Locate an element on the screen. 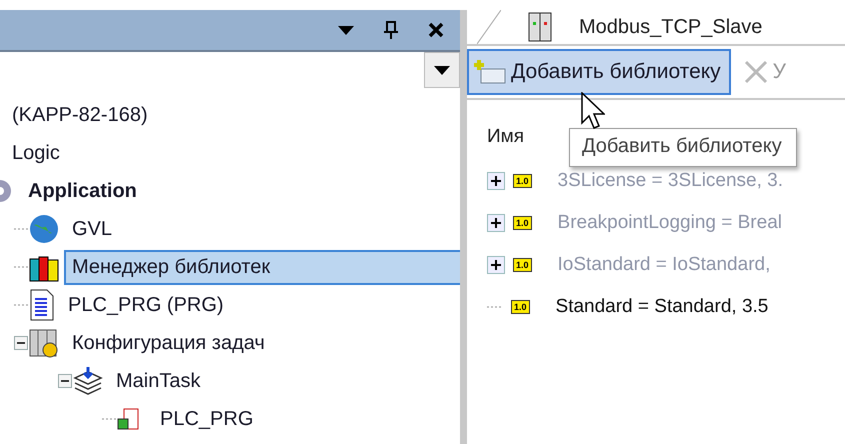 This screenshot has height=444, width=845. tree-item: Менеджер библиотек is located at coordinates (262, 267).